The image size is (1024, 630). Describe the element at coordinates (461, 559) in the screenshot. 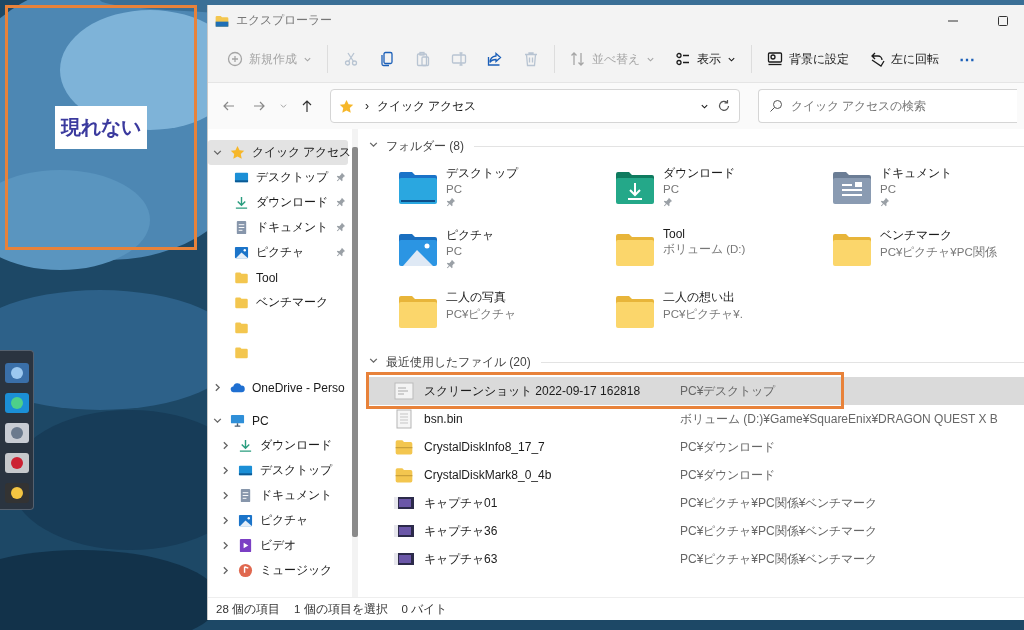

I see `file-name: キャプチャ63` at that location.